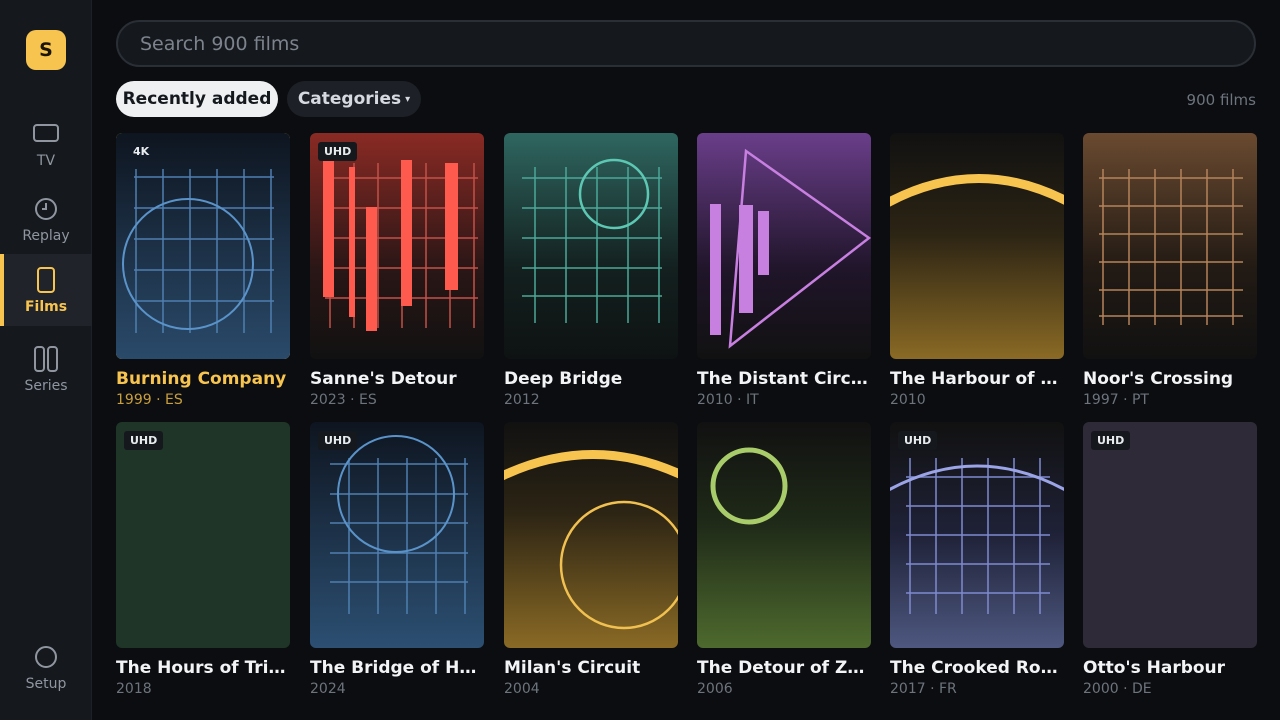  What do you see at coordinates (46, 657) in the screenshot?
I see `settings-circle-icon` at bounding box center [46, 657].